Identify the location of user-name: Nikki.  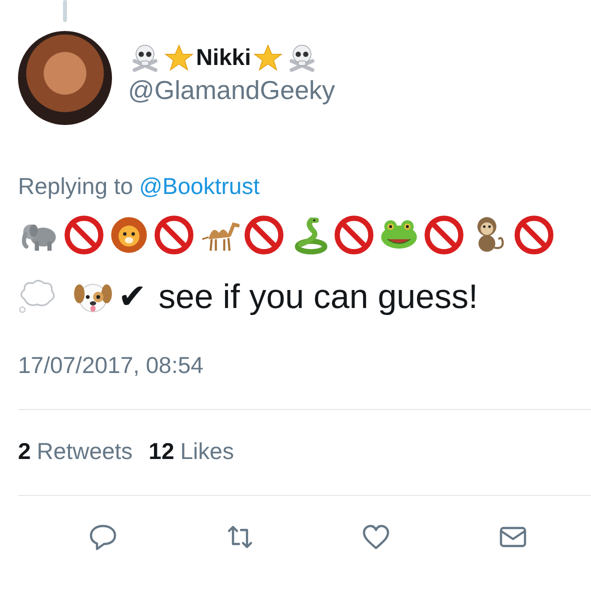
(223, 57).